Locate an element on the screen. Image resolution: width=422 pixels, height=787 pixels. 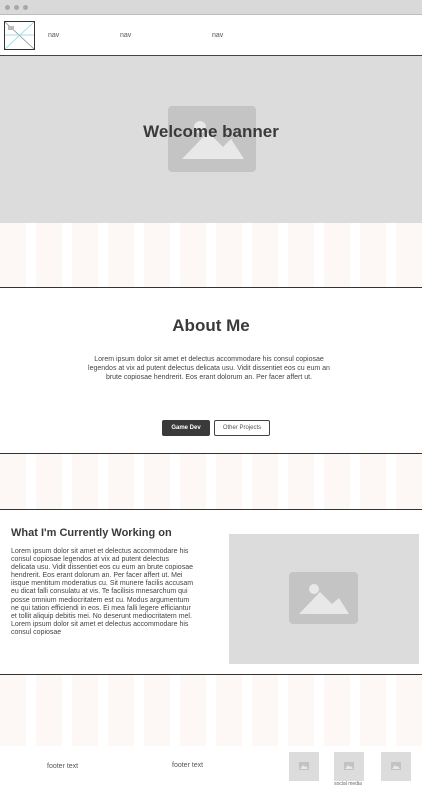
footer: footer text footer text social media is located at coordinates (211, 766).